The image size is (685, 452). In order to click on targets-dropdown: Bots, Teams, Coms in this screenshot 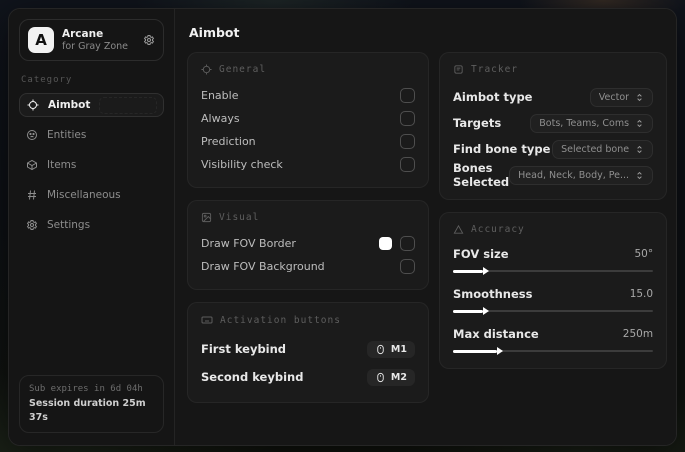, I will do `click(592, 123)`.